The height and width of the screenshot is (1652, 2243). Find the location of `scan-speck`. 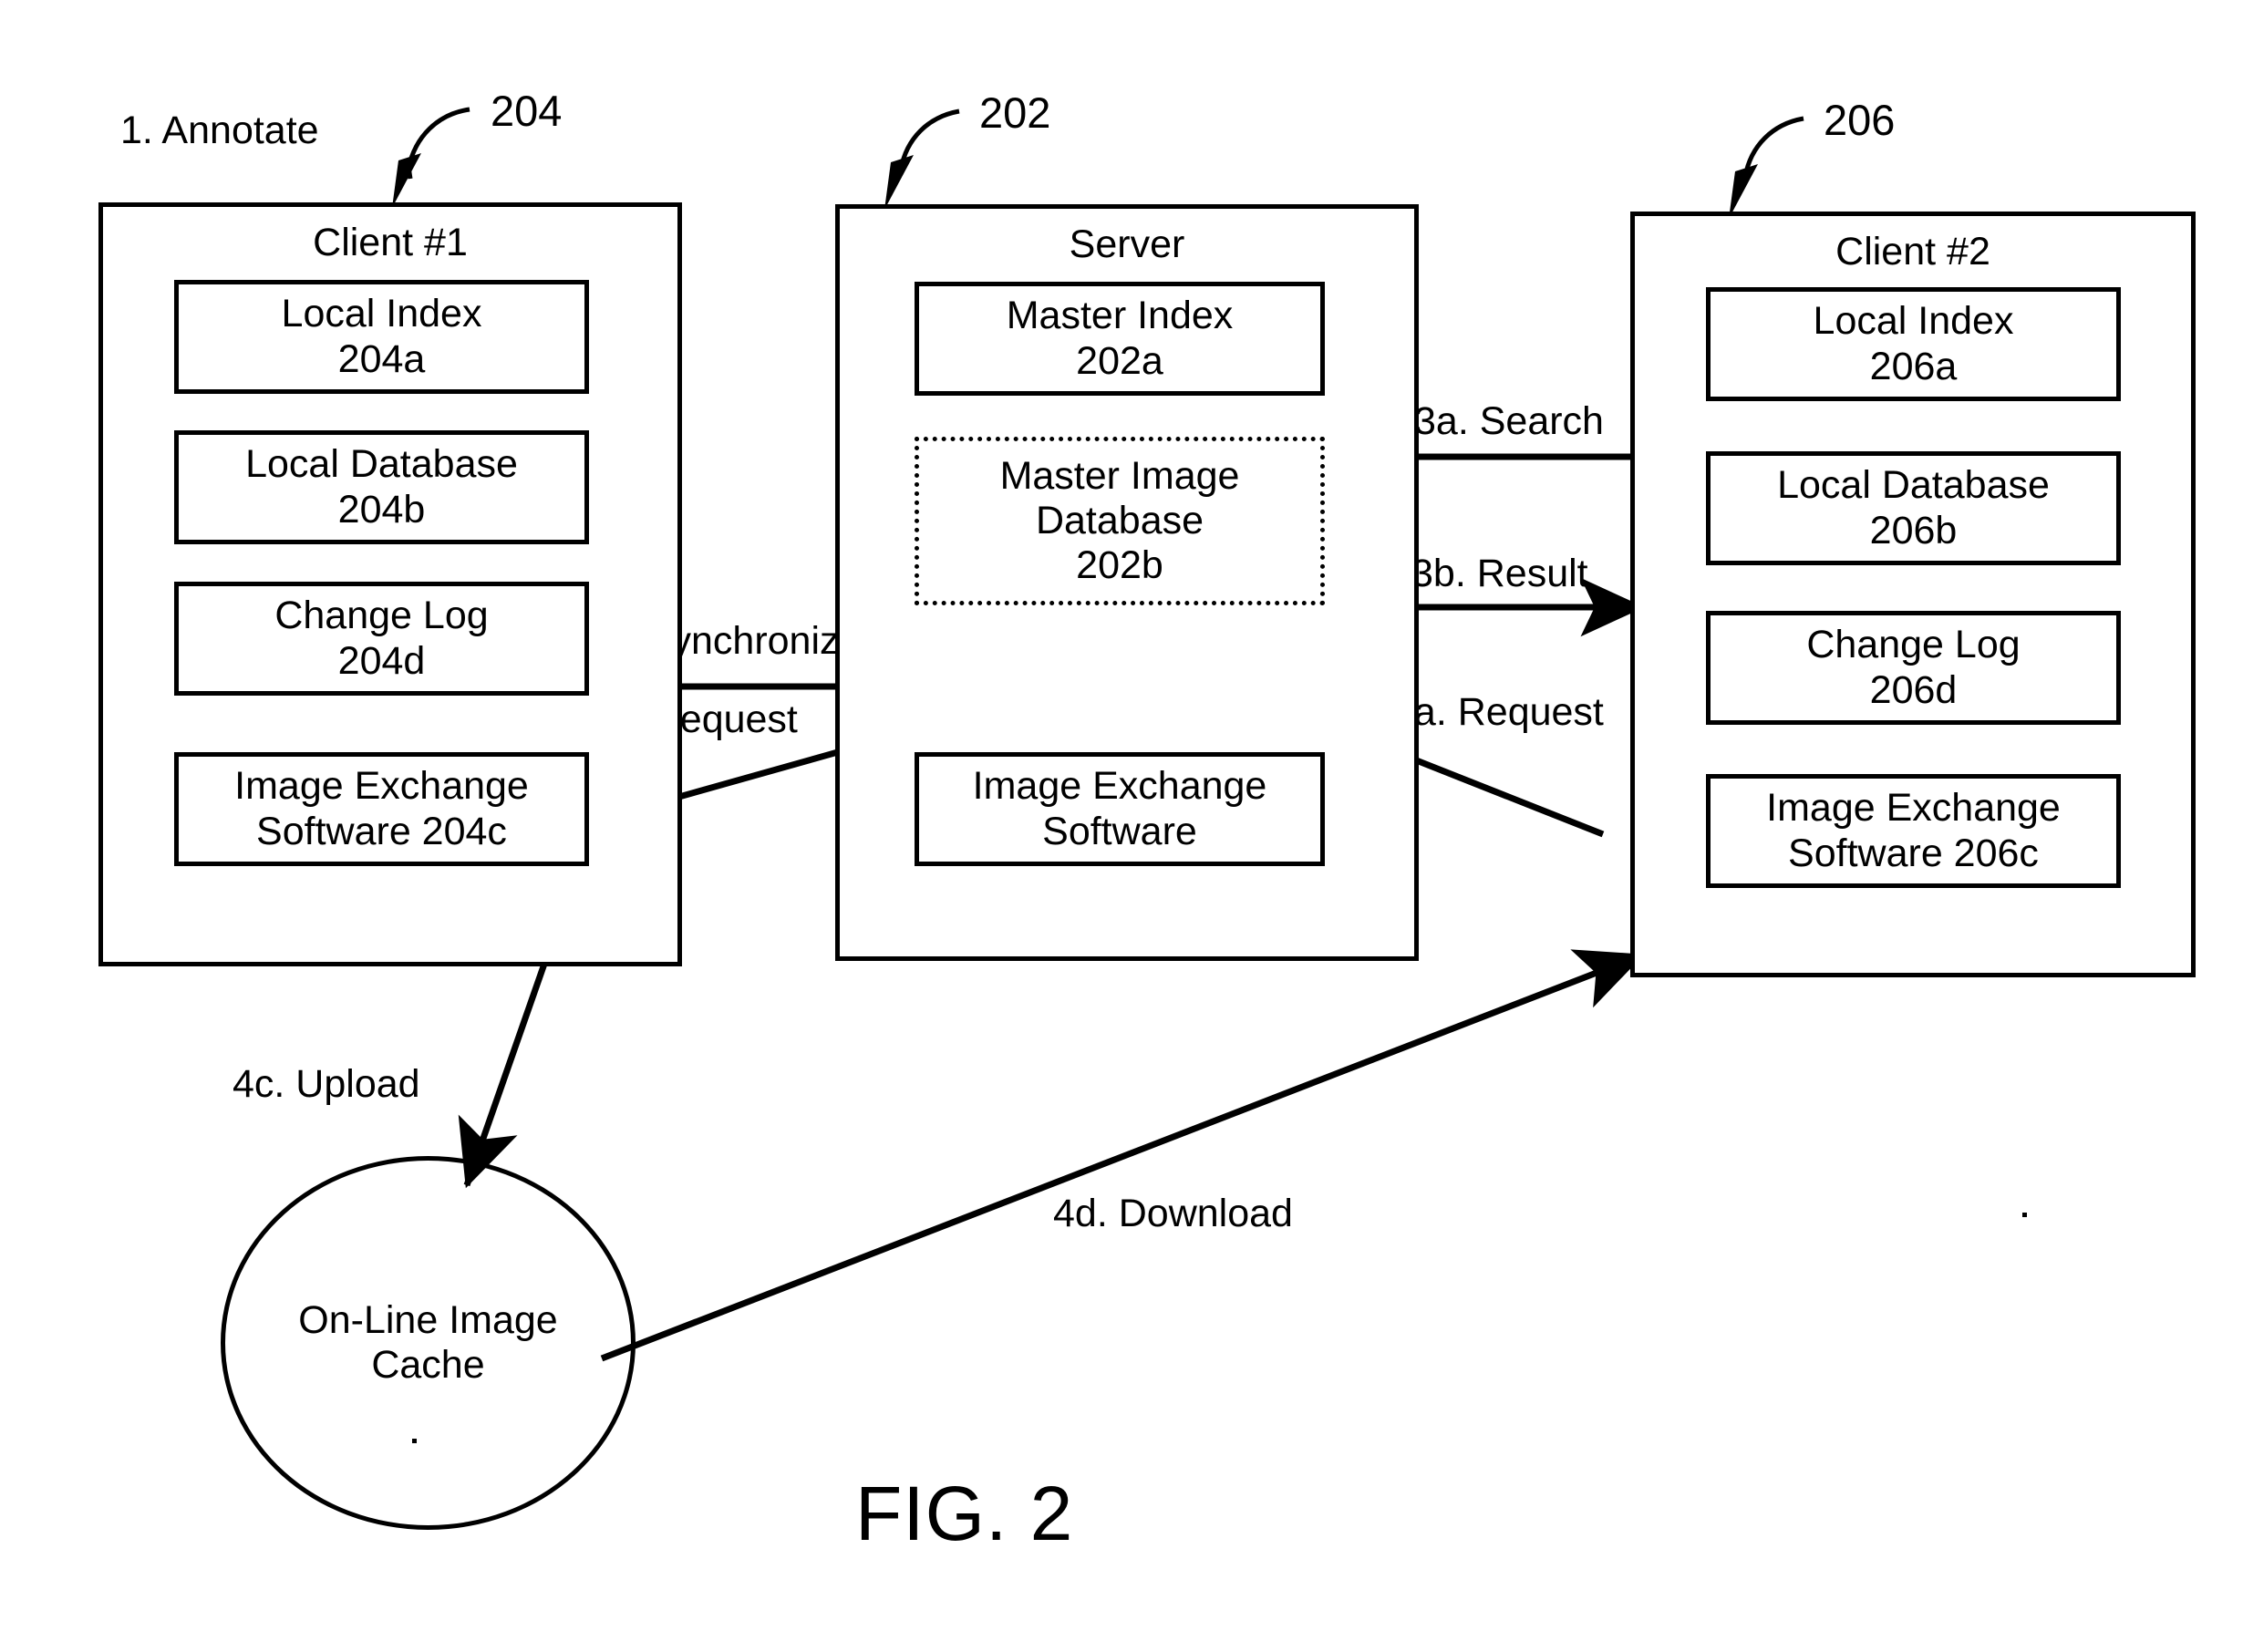

scan-speck is located at coordinates (2024, 1215).